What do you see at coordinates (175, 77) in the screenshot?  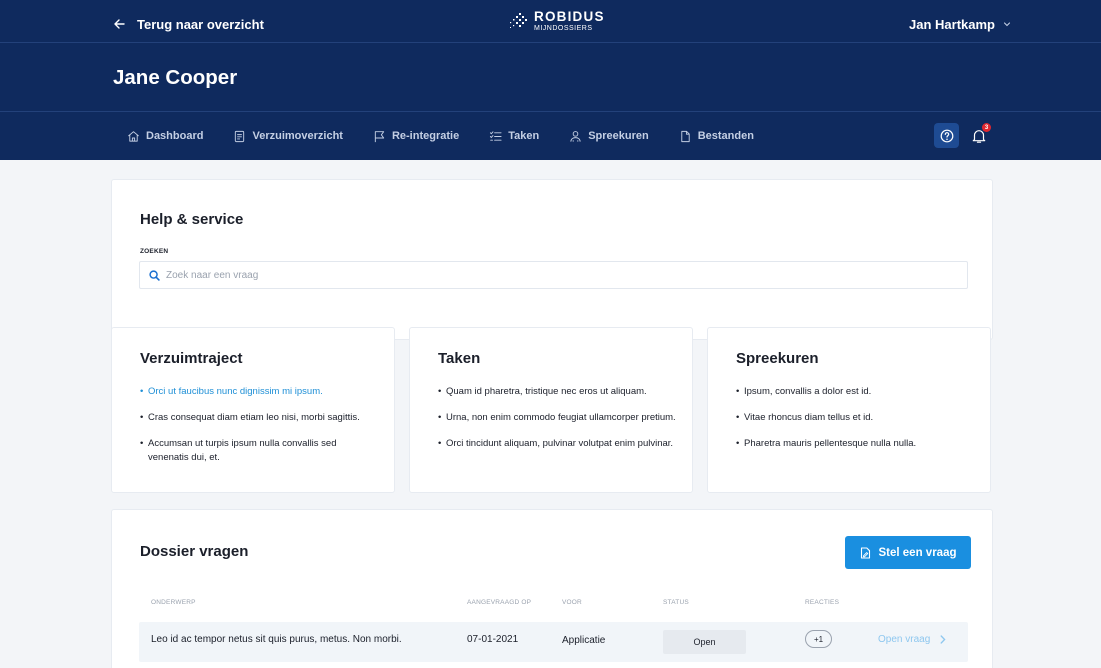 I see `page-title: Jane Cooper` at bounding box center [175, 77].